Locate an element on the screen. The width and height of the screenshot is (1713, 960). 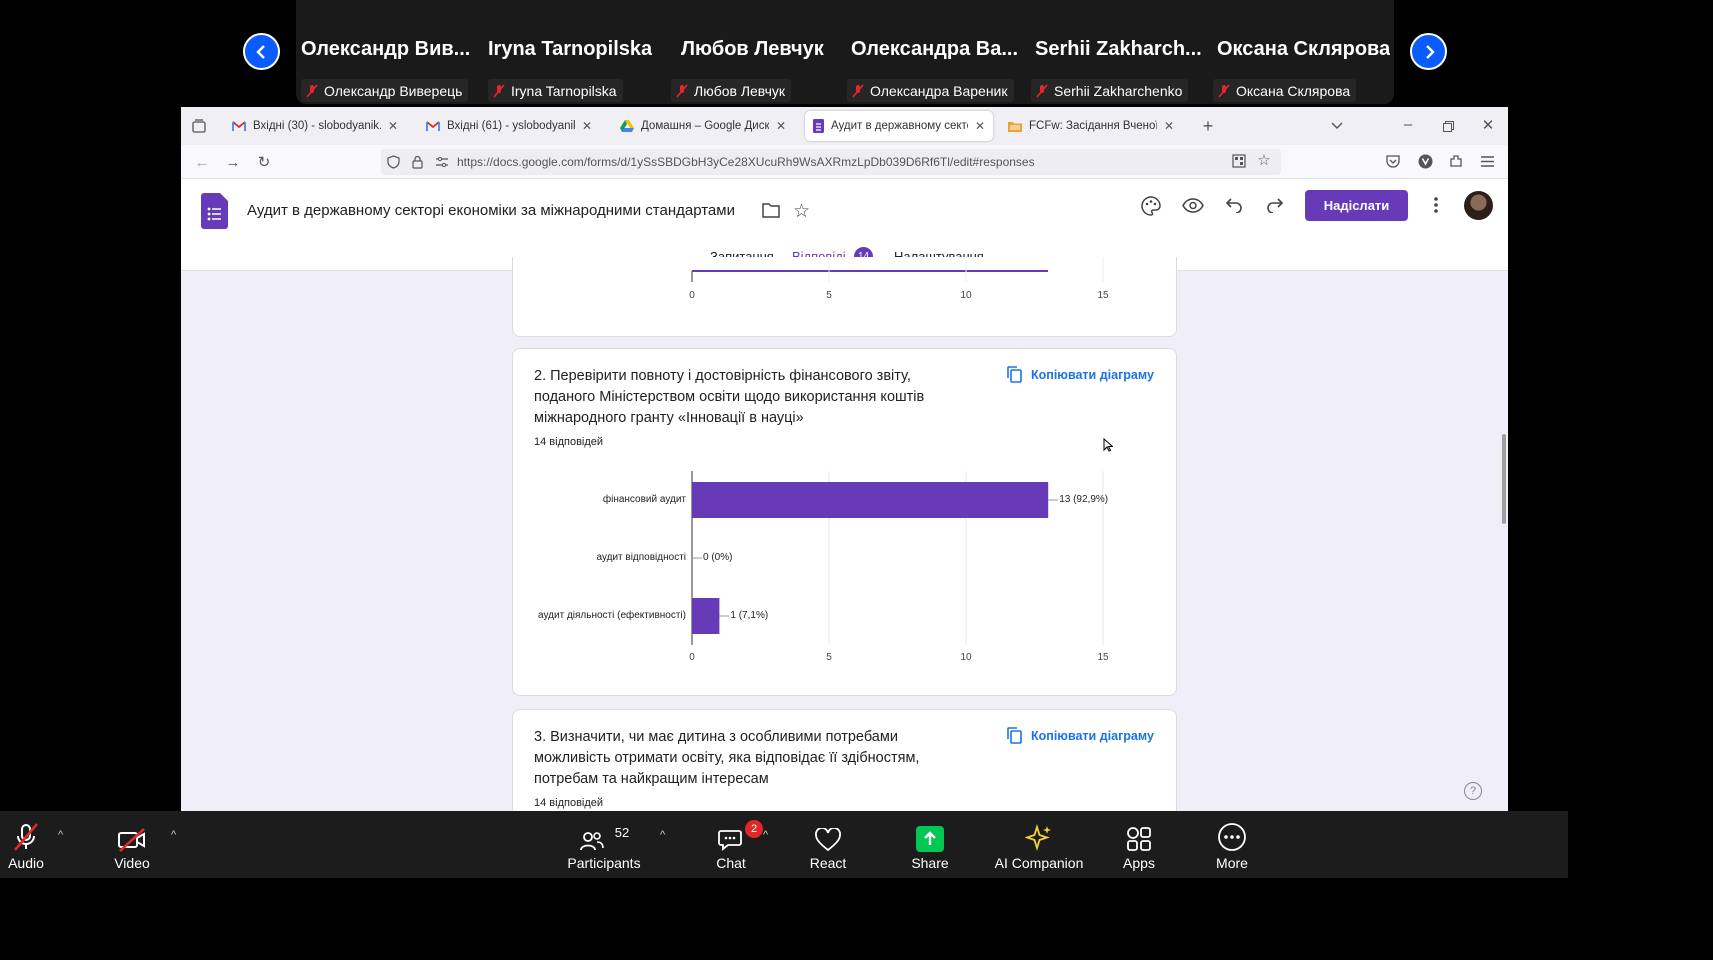
folder-move-icon is located at coordinates (771, 213).